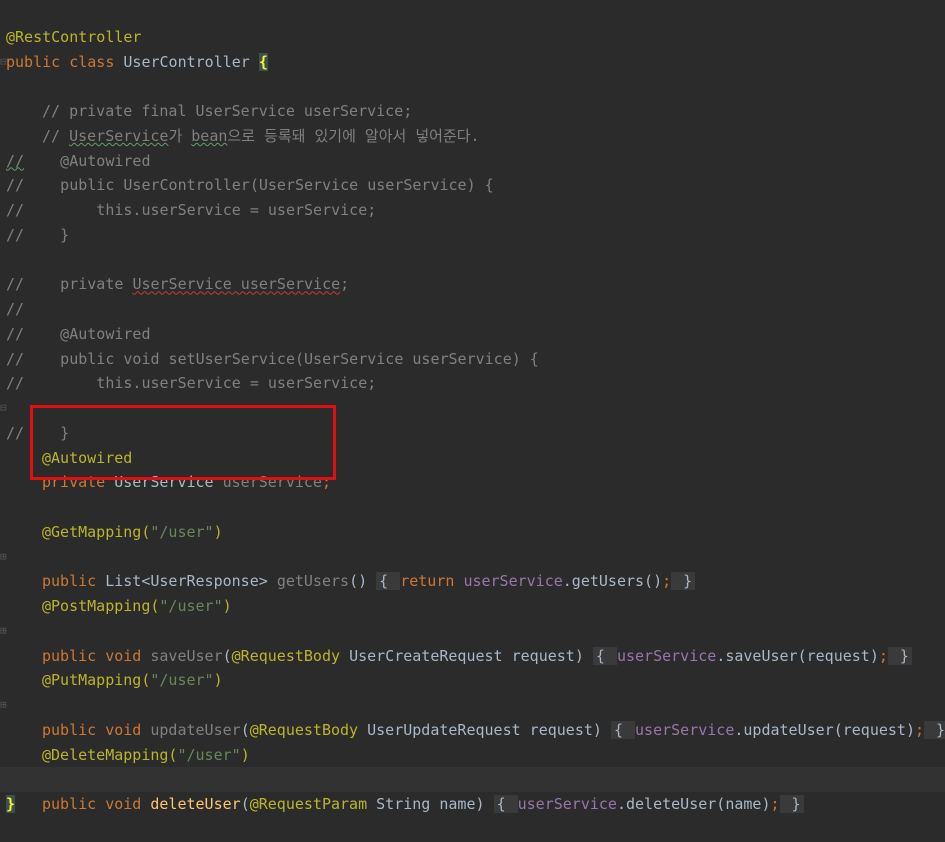  Describe the element at coordinates (472, 196) in the screenshot. I see `code-line-8: // this.userService = userService;` at that location.